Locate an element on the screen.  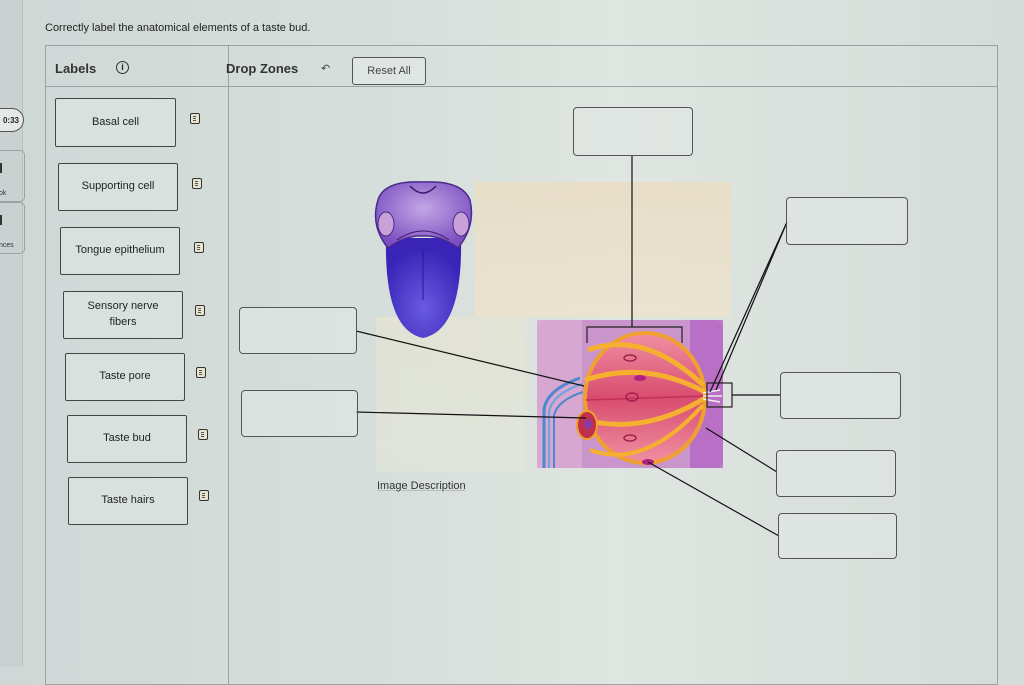
label-text: Taste hairs is located at coordinates (128, 500).